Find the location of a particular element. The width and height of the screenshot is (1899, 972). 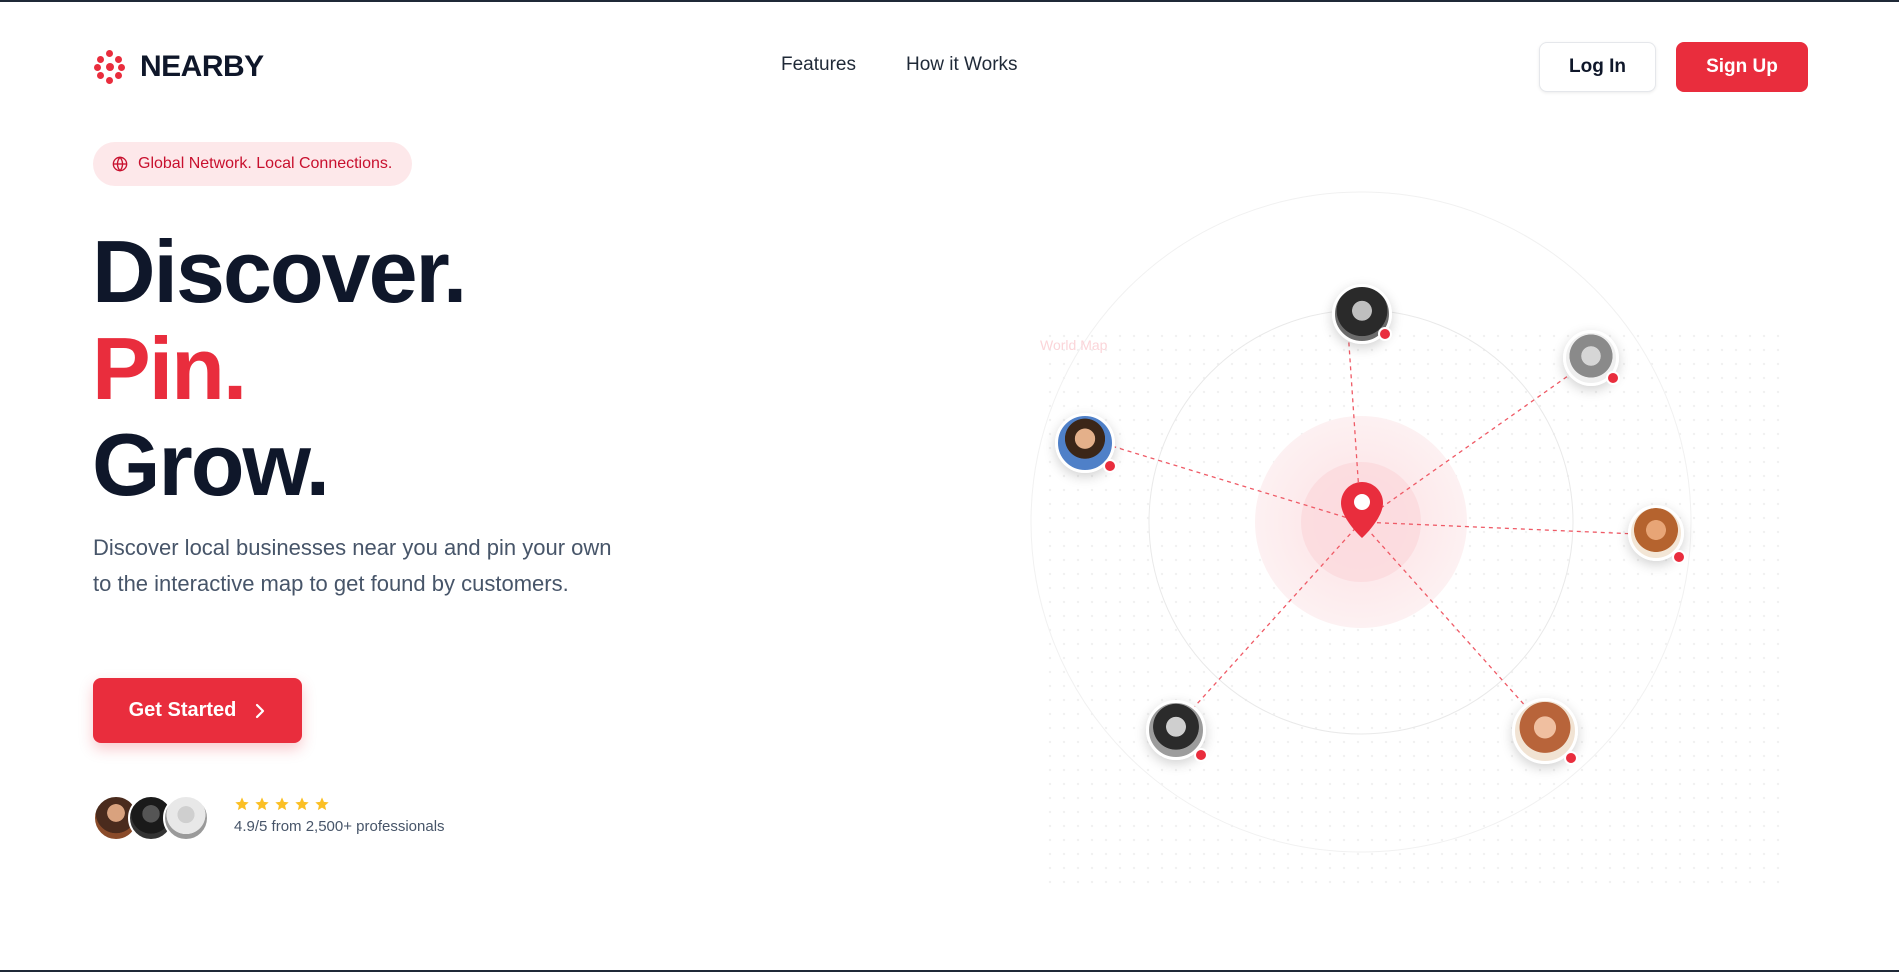

dots-cluster-icon is located at coordinates (110, 67).